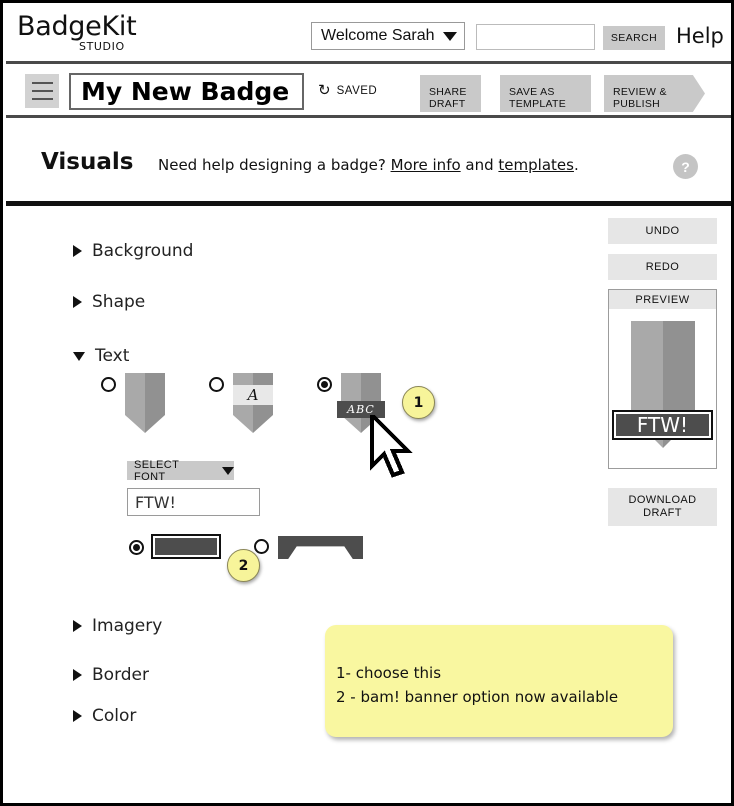 This screenshot has width=734, height=806. I want to click on review-publish-line2: PUBLISH, so click(637, 103).